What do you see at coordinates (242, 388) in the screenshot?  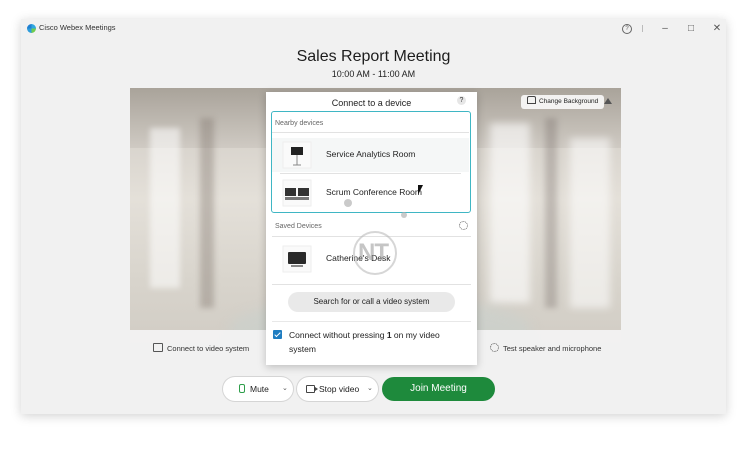 I see `mic-icon` at bounding box center [242, 388].